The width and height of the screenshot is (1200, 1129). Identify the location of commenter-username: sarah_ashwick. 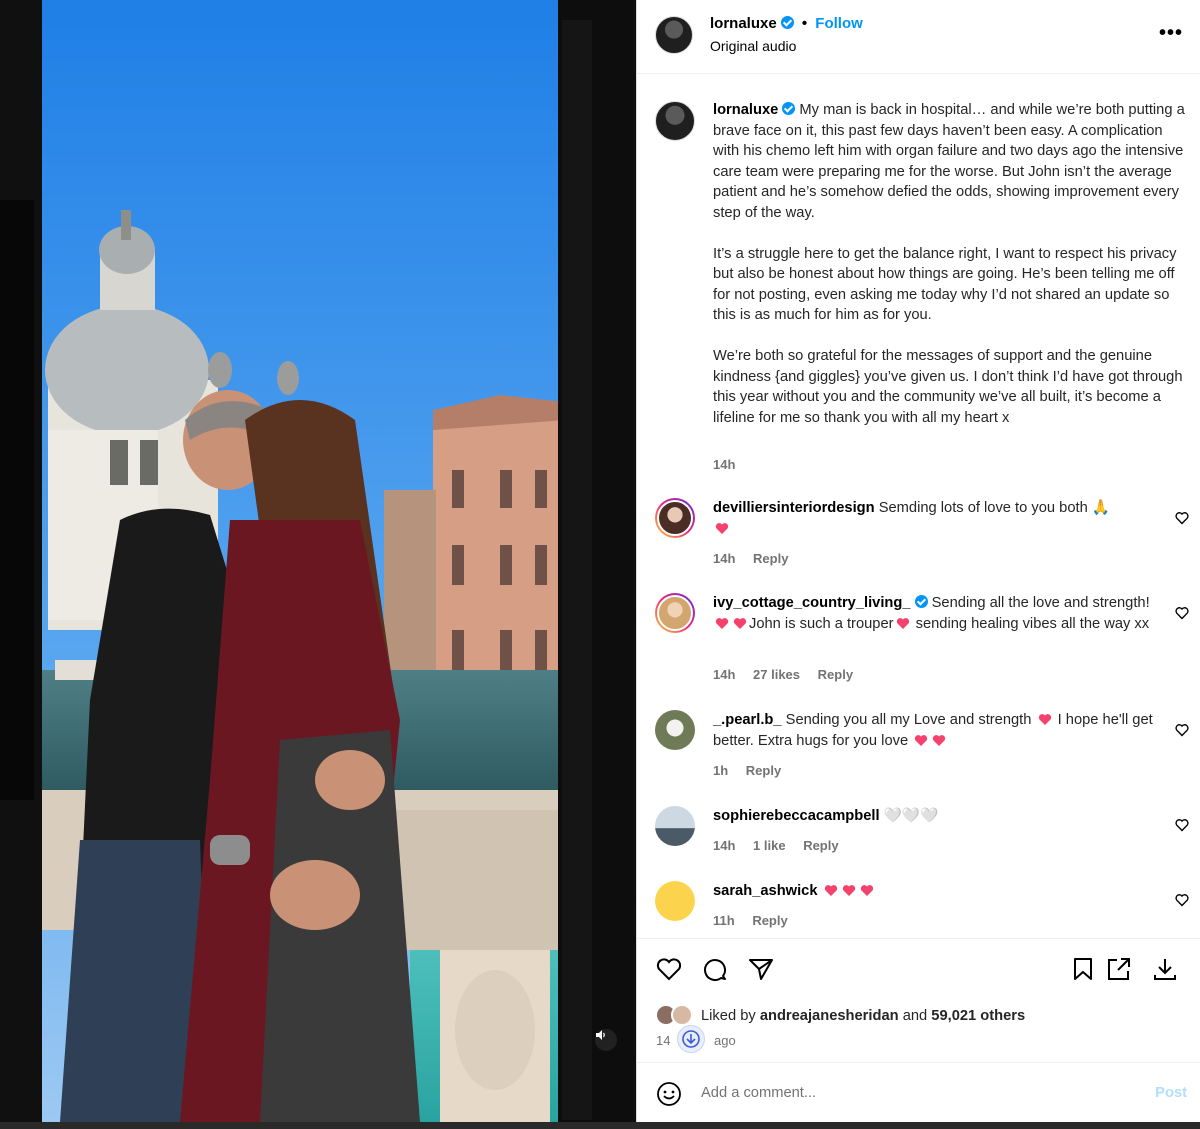
(765, 891).